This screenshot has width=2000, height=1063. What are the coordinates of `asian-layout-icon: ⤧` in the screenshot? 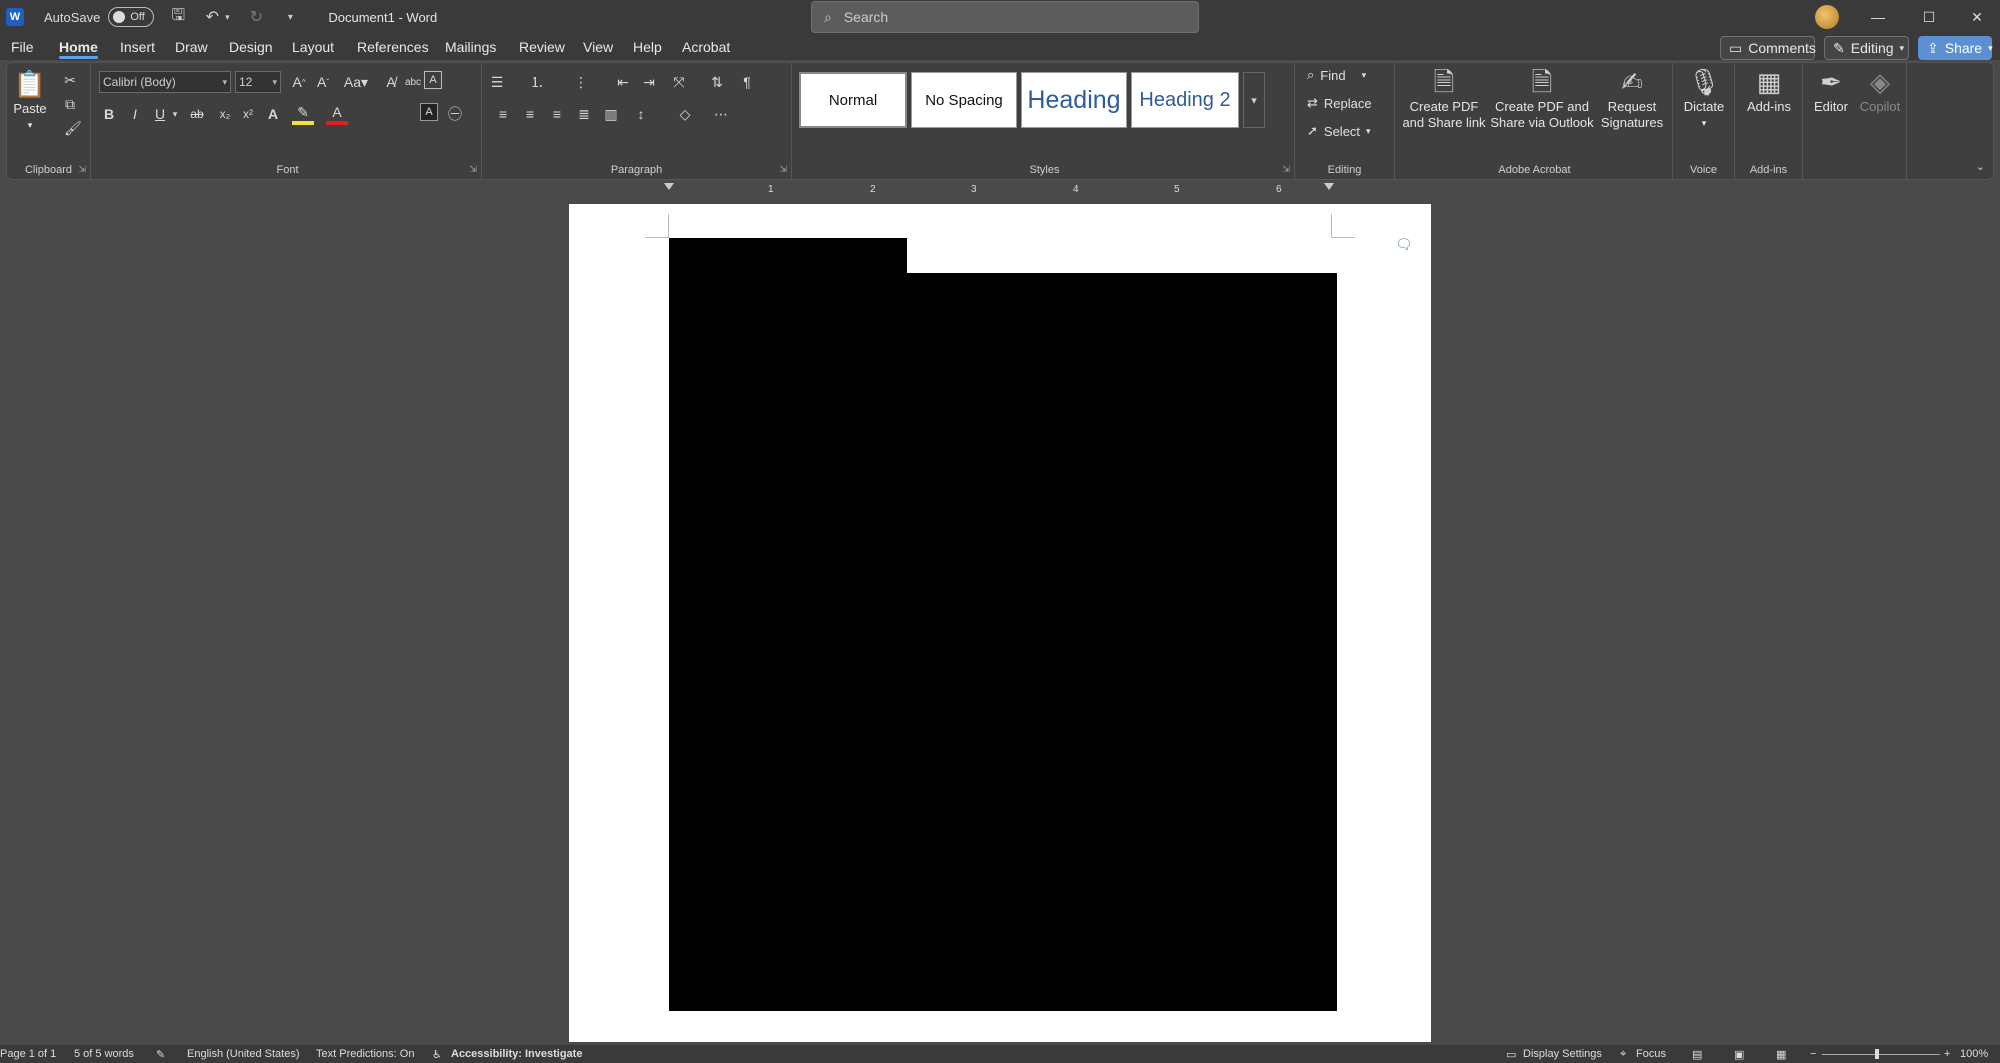 It's located at (679, 82).